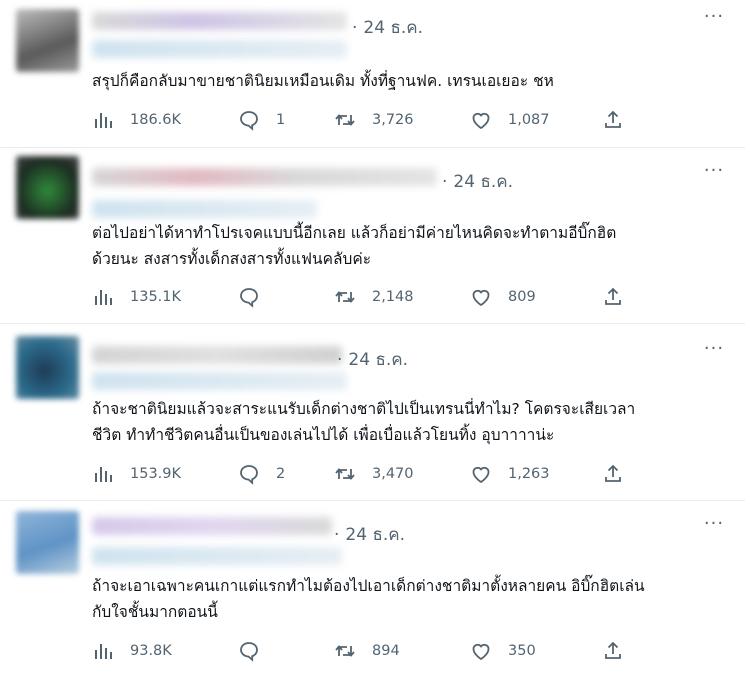  I want to click on views-count: 153.9K, so click(156, 474).